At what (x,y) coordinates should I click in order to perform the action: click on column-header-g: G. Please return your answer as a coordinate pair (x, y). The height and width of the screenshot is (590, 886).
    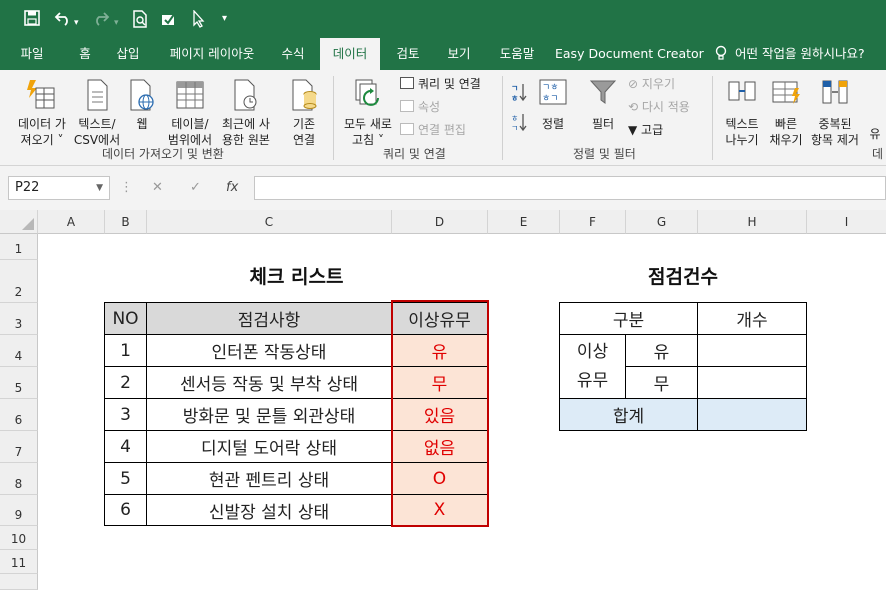
    Looking at the image, I should click on (662, 222).